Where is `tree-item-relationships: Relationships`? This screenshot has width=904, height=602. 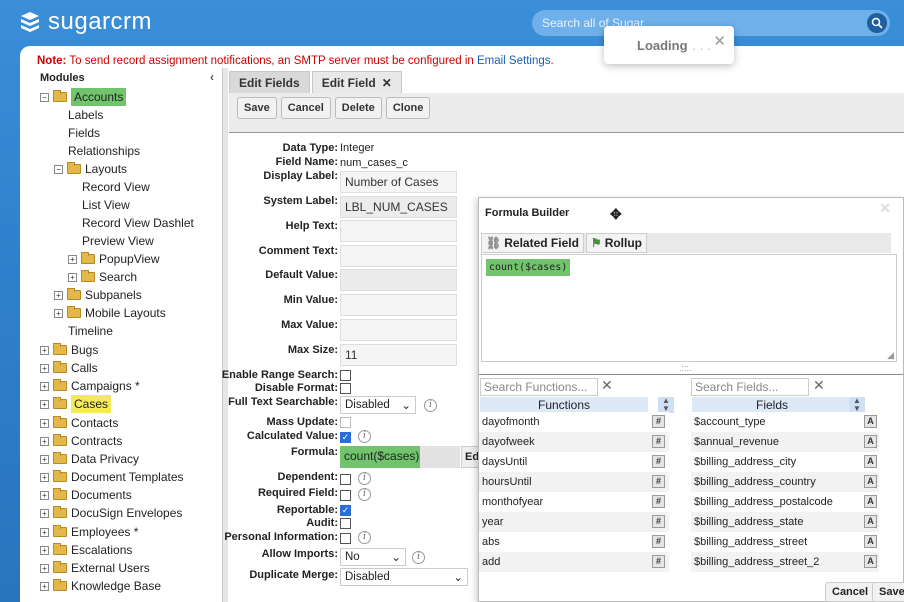 tree-item-relationships: Relationships is located at coordinates (104, 151).